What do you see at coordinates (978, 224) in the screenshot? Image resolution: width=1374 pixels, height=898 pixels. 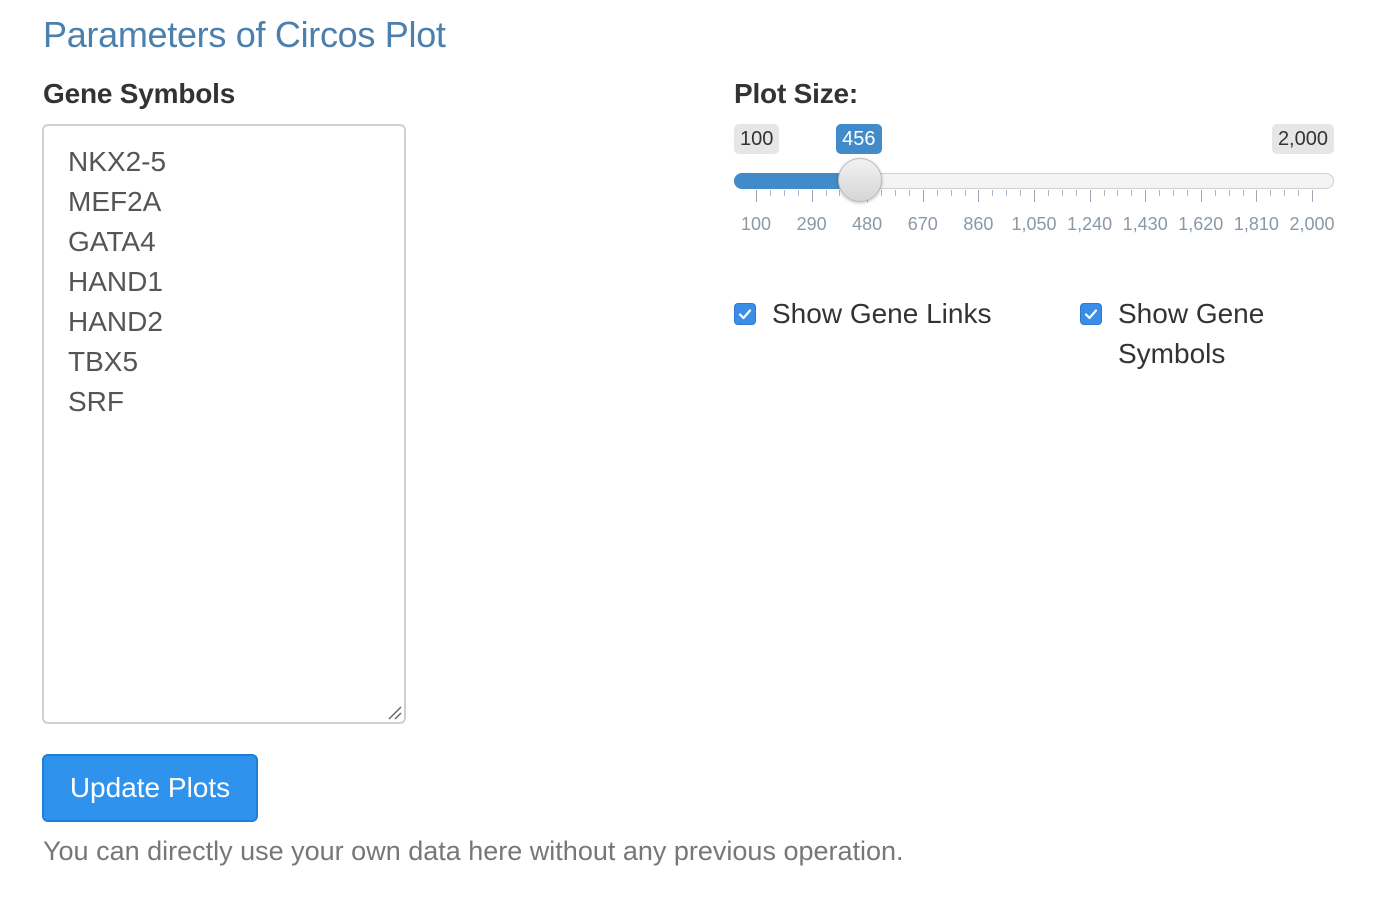 I see `slider-tick-label: 860` at bounding box center [978, 224].